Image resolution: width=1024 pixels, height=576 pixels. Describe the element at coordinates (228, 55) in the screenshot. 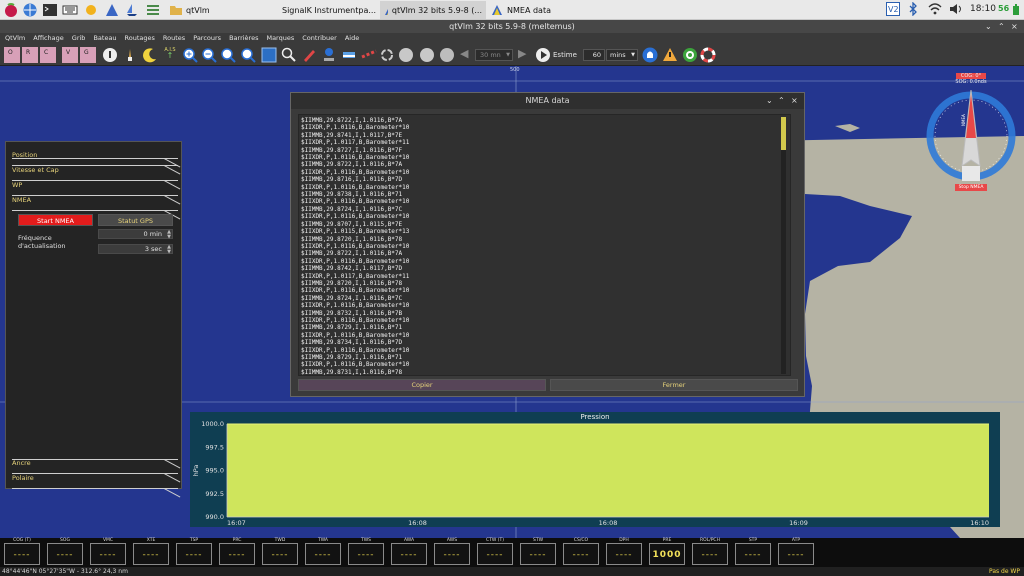

I see `zoom-fit-icon` at that location.